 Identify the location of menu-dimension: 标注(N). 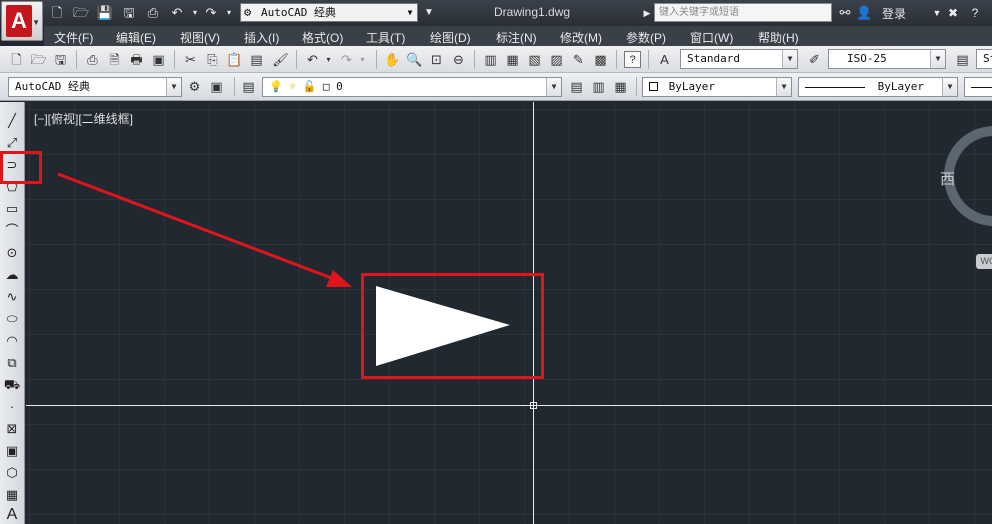
(516, 37).